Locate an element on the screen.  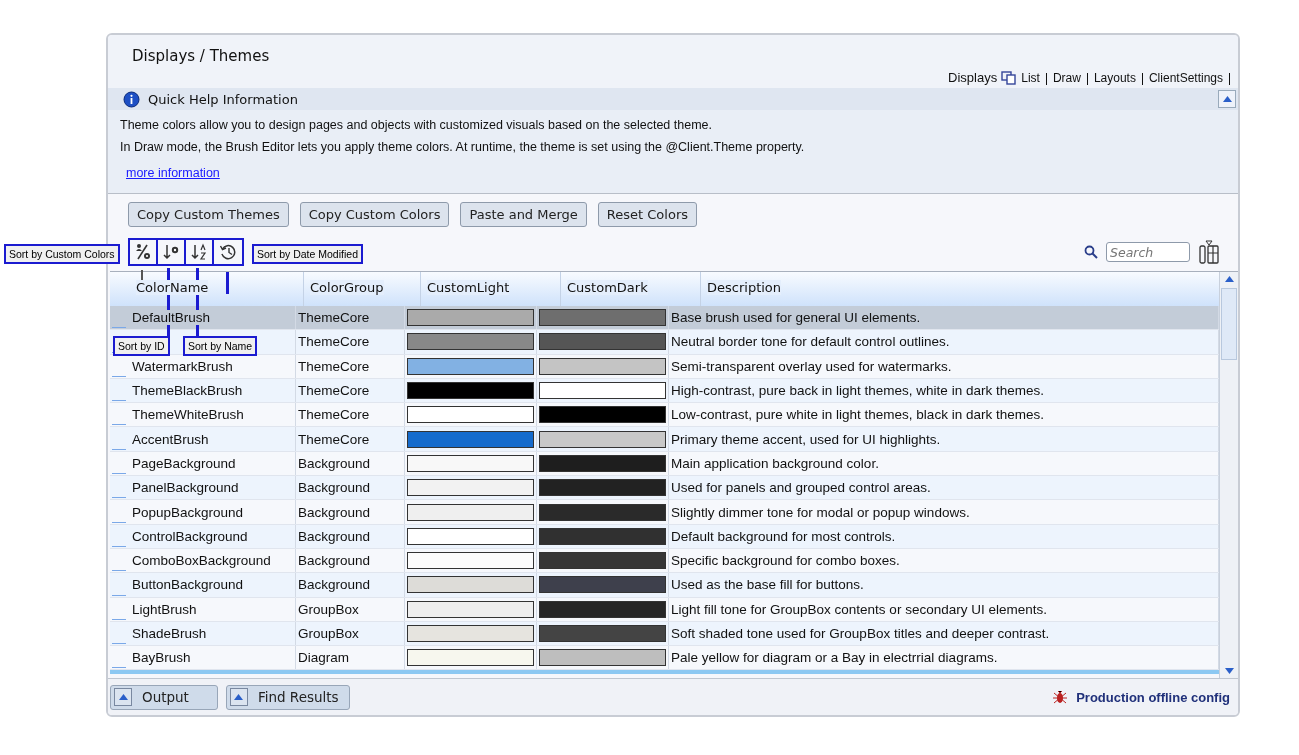
table-cell: High-contrast, pure back in light themes, white in dark themes. is located at coordinates (857, 391).